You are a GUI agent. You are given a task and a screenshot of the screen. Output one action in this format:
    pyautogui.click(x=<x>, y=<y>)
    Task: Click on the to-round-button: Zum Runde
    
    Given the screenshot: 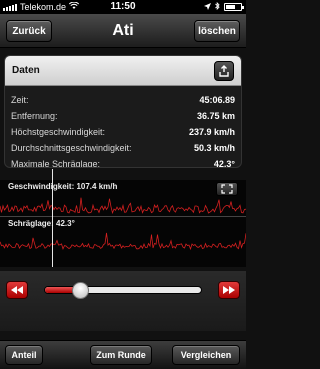 What is the action you would take?
    pyautogui.click(x=121, y=355)
    